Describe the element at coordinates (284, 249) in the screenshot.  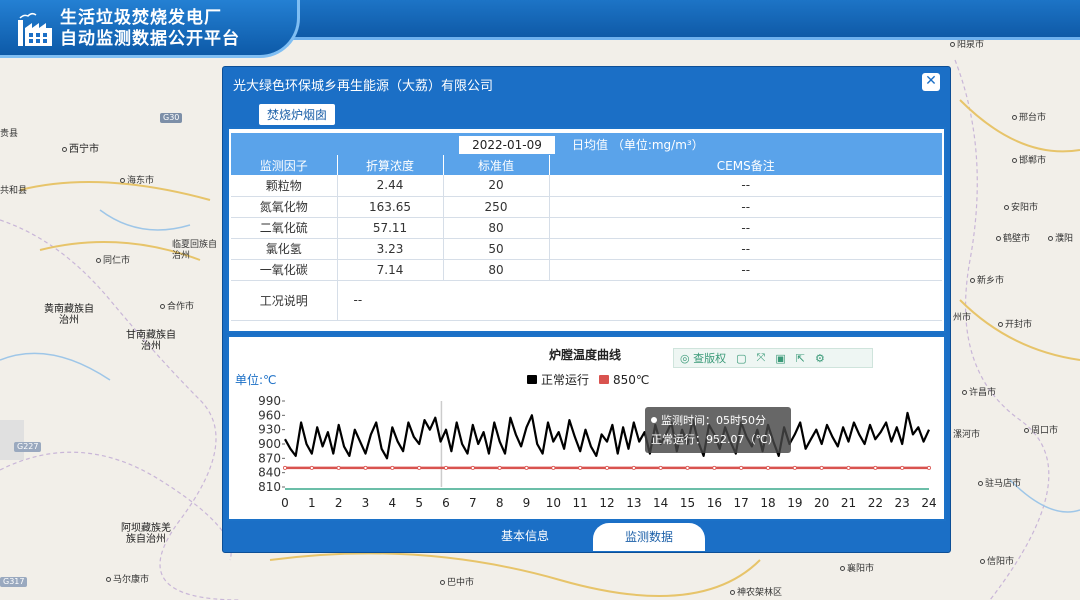
I see `table-cell: 氯化氢` at that location.